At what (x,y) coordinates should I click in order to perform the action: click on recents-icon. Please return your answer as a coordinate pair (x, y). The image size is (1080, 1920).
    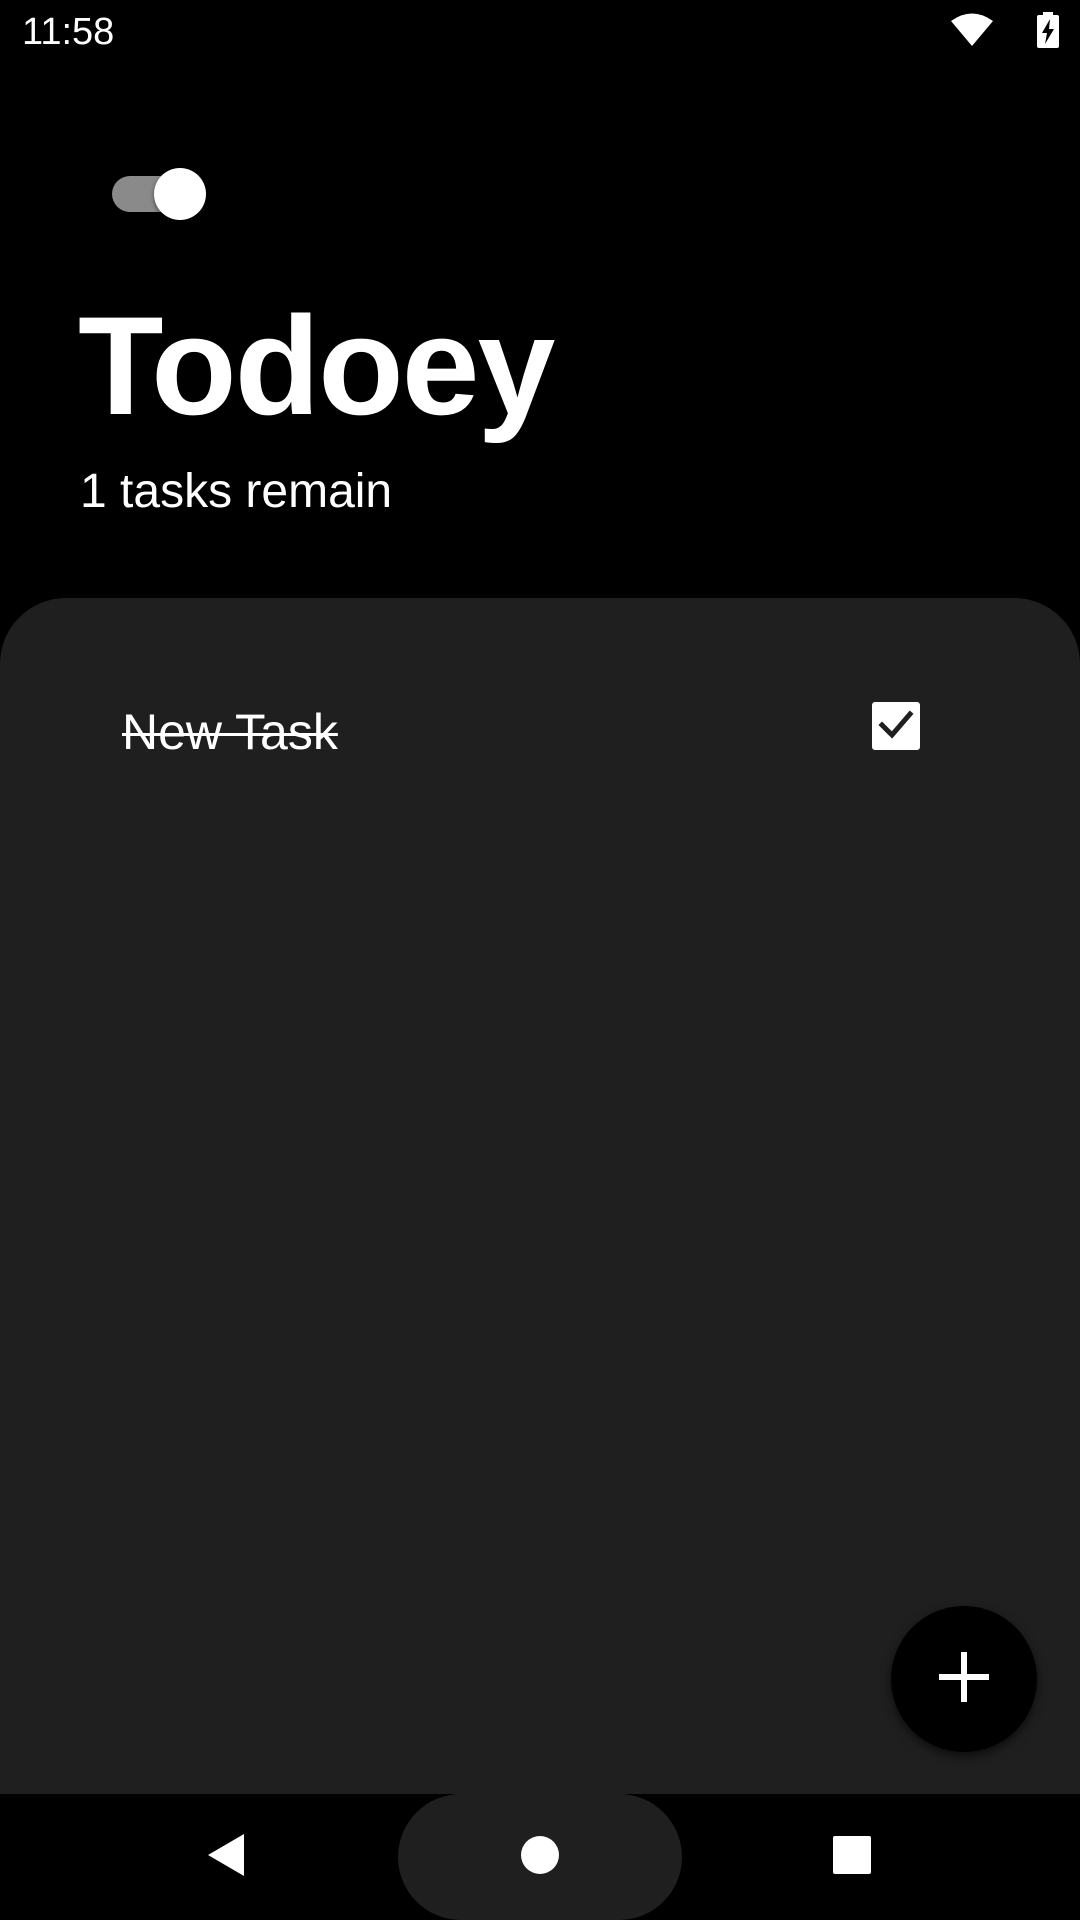
    Looking at the image, I should click on (852, 1857).